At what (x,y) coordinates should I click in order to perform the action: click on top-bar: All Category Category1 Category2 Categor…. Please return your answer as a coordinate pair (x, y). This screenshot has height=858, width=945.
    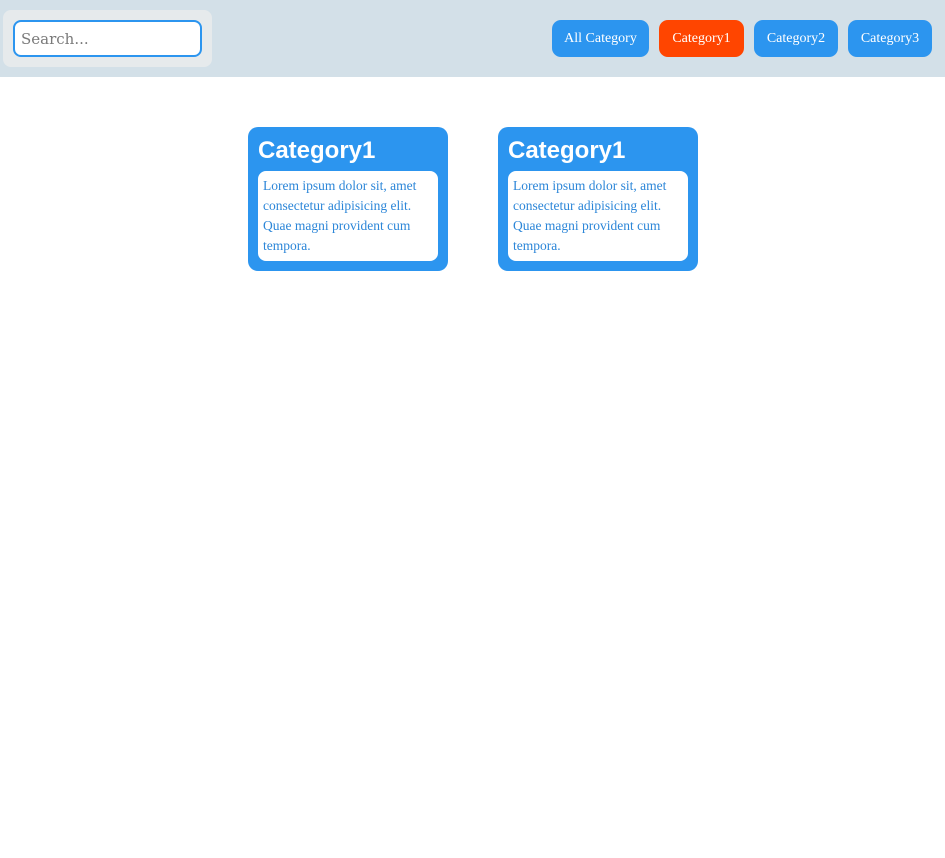
    Looking at the image, I should click on (472, 38).